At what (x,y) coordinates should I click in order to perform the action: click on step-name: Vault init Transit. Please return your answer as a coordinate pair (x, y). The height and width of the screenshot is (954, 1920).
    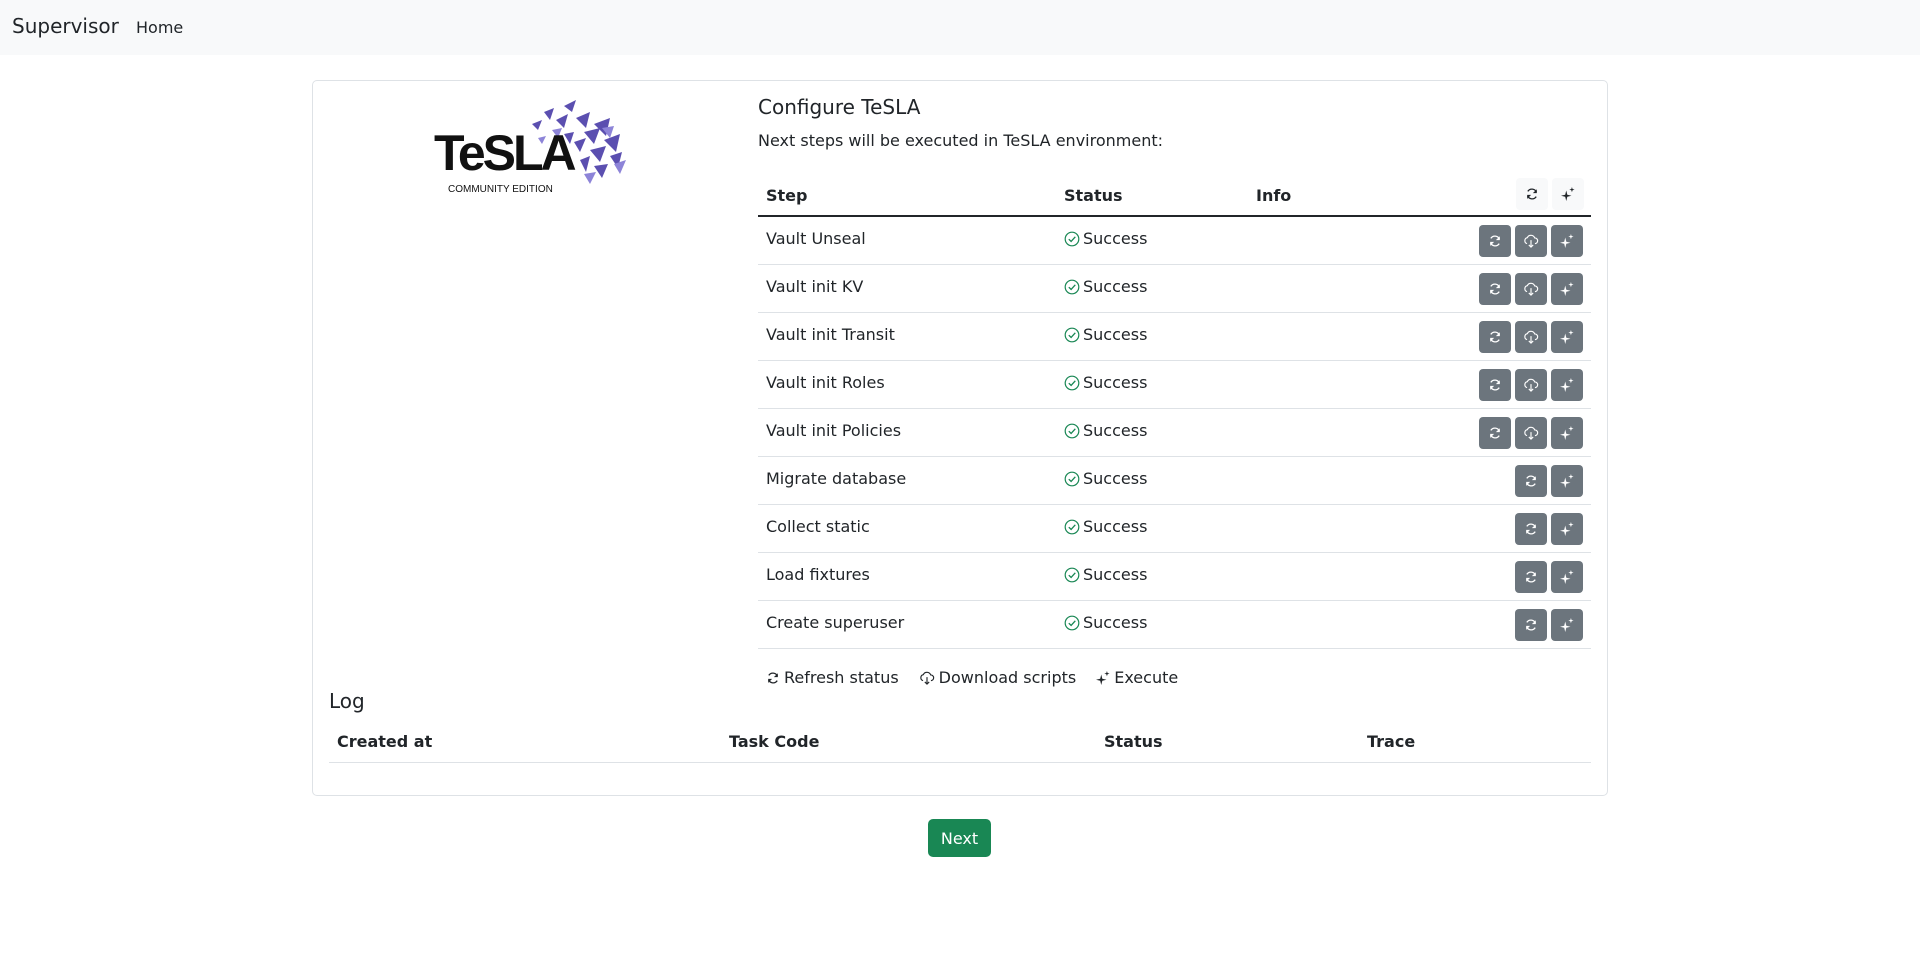
    Looking at the image, I should click on (830, 334).